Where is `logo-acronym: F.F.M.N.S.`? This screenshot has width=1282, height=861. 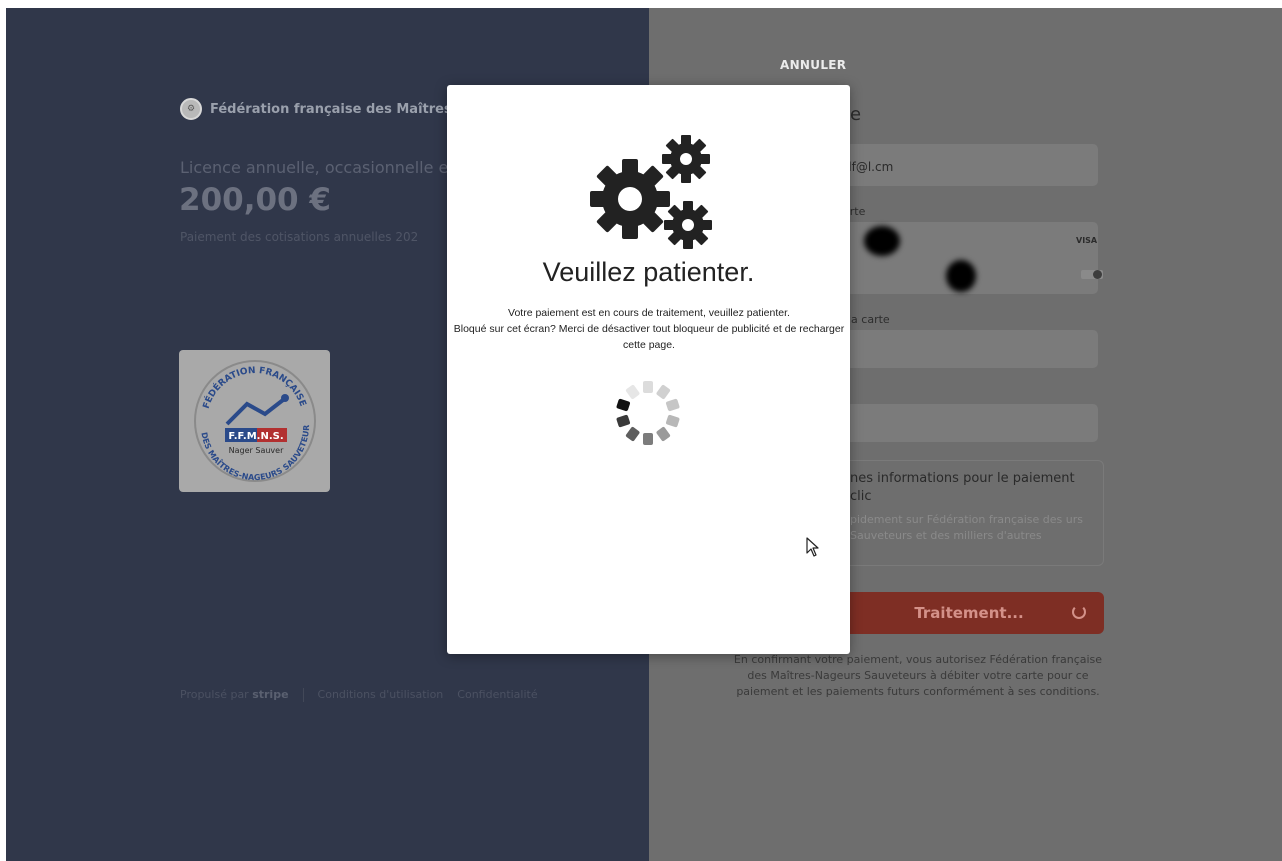
logo-acronym: F.F.M.N.S. is located at coordinates (255, 436).